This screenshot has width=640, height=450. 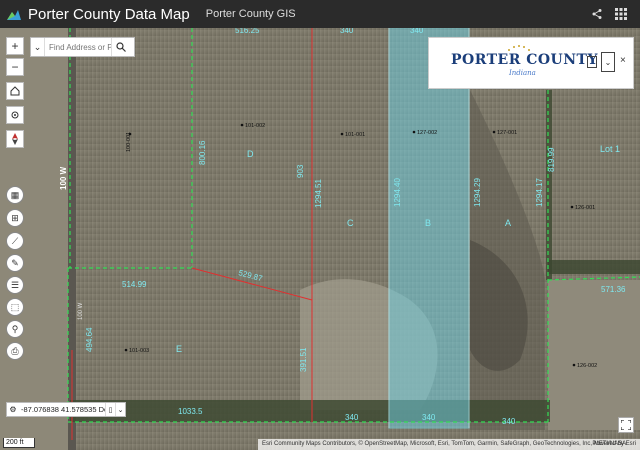 What do you see at coordinates (15, 46) in the screenshot?
I see `zoom-in-button: +` at bounding box center [15, 46].